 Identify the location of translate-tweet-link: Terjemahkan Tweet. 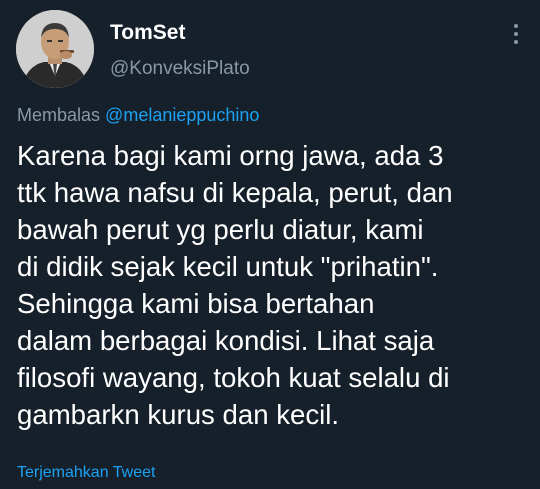
(86, 473).